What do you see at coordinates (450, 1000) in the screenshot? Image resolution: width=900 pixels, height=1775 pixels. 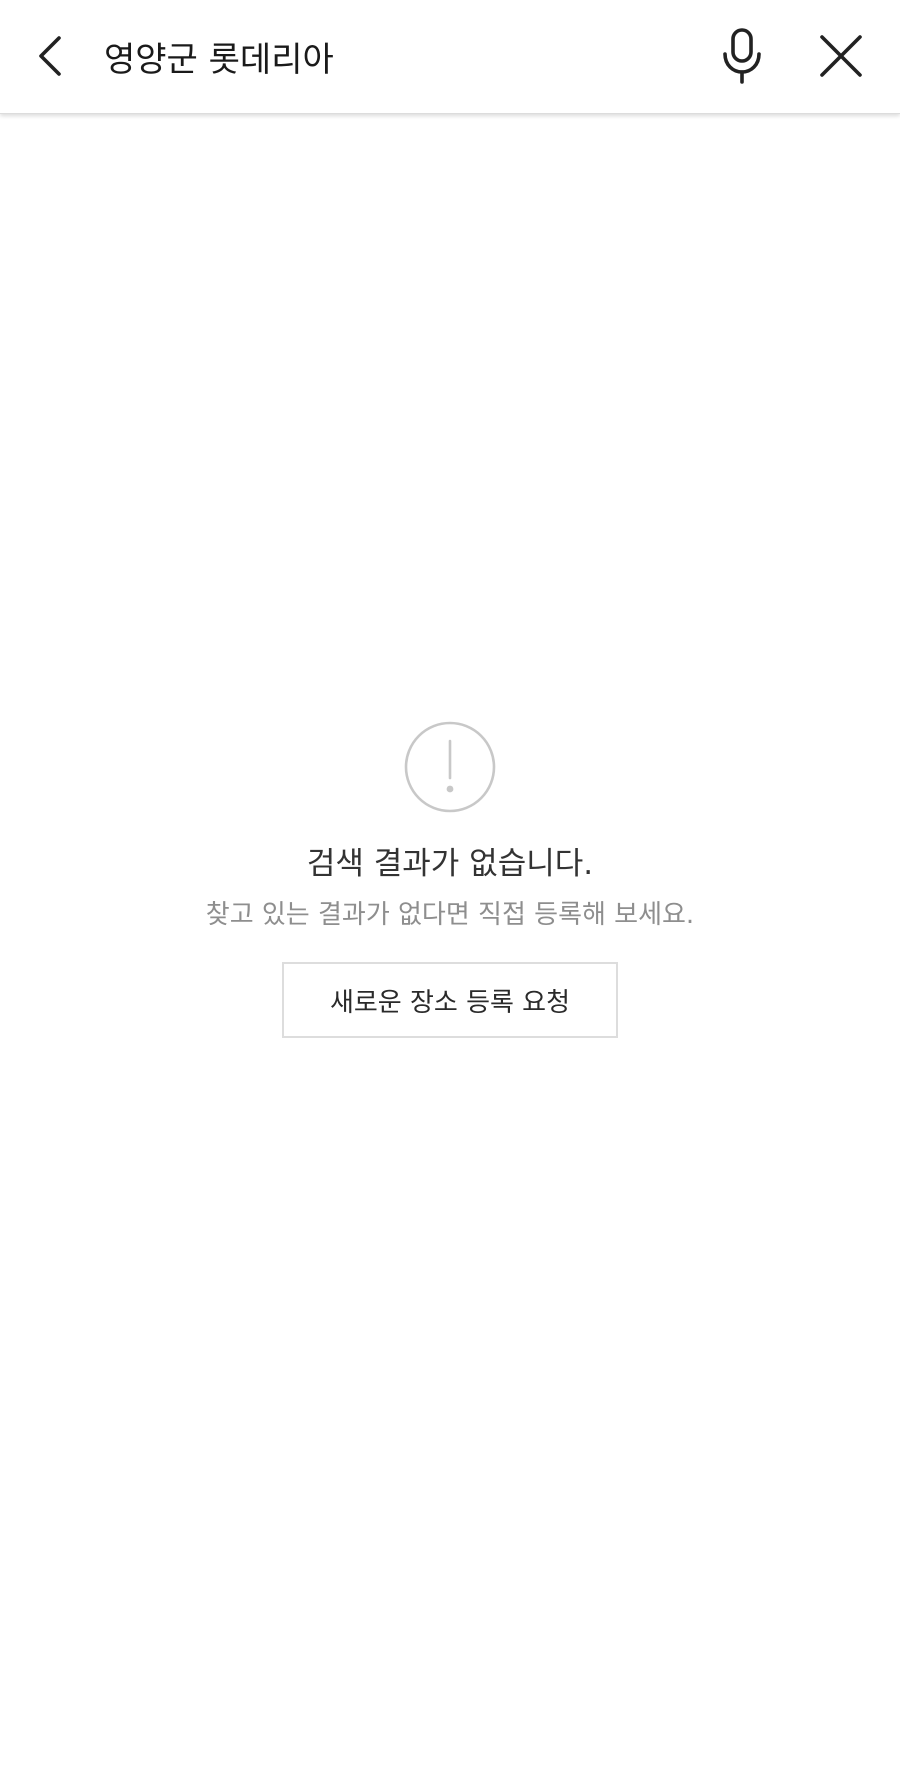 I see `register-new-place-button: 새로운 장소 등록 요청` at bounding box center [450, 1000].